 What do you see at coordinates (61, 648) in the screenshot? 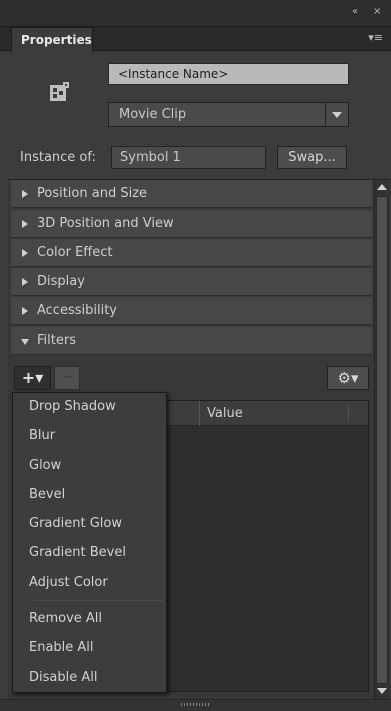
I see `menu-item-enable-all: Enable All` at bounding box center [61, 648].